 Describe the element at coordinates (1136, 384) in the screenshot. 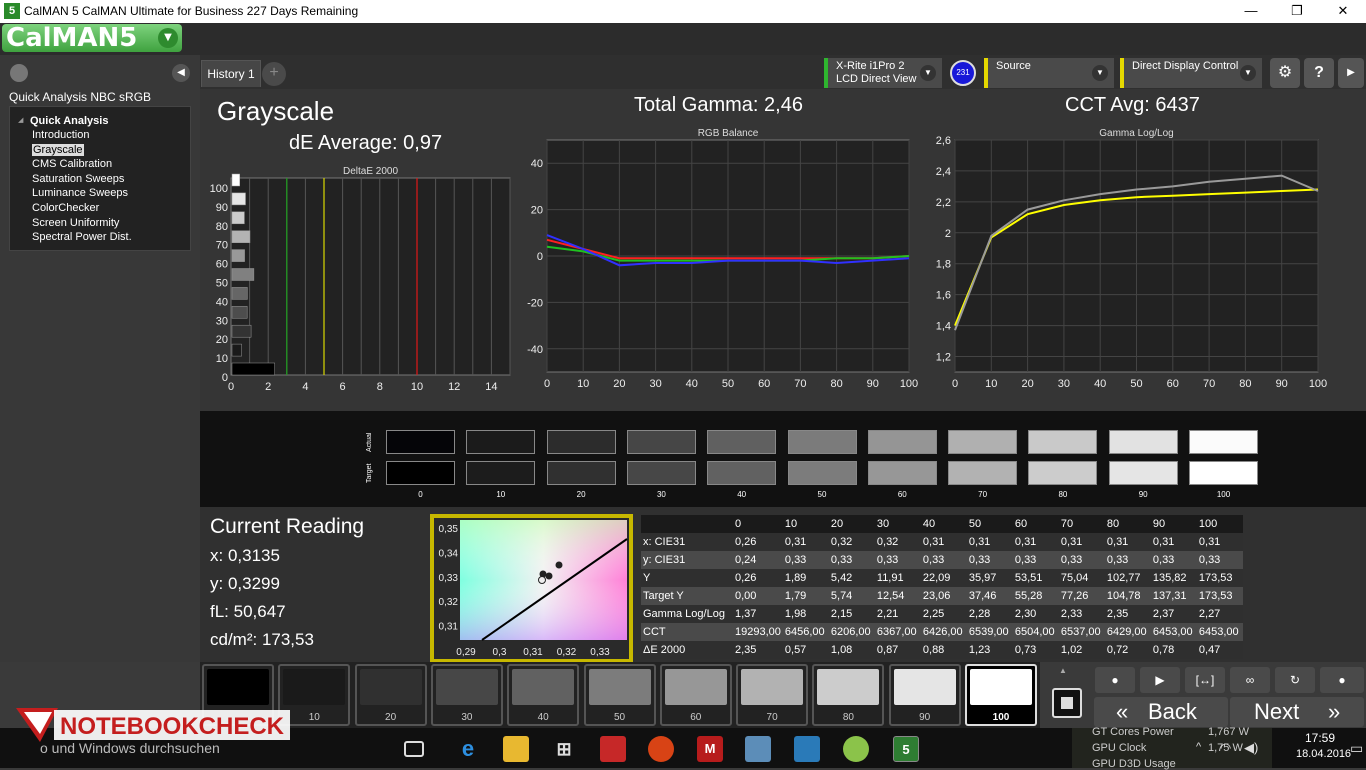

I see `gamma-xtick: 50` at that location.